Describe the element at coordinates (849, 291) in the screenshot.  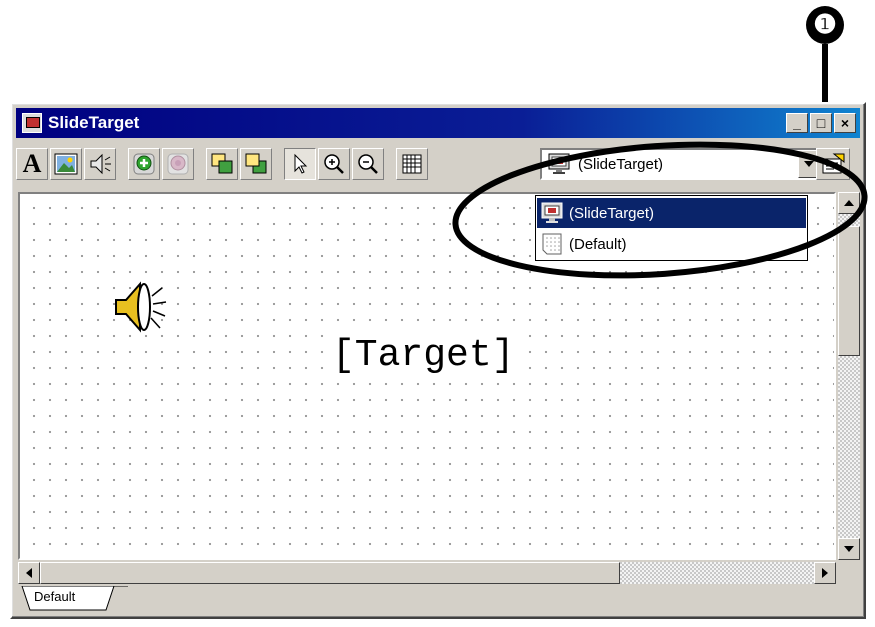
I see `vertical-scroll-thumb` at that location.